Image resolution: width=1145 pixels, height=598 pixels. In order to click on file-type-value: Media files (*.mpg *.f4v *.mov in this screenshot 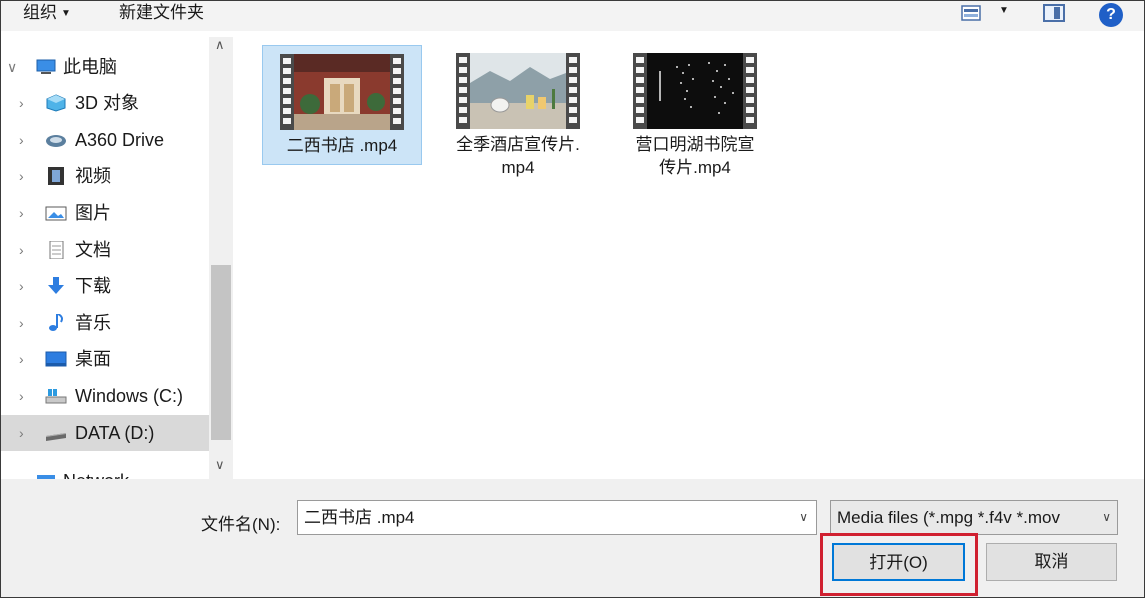, I will do `click(948, 517)`.